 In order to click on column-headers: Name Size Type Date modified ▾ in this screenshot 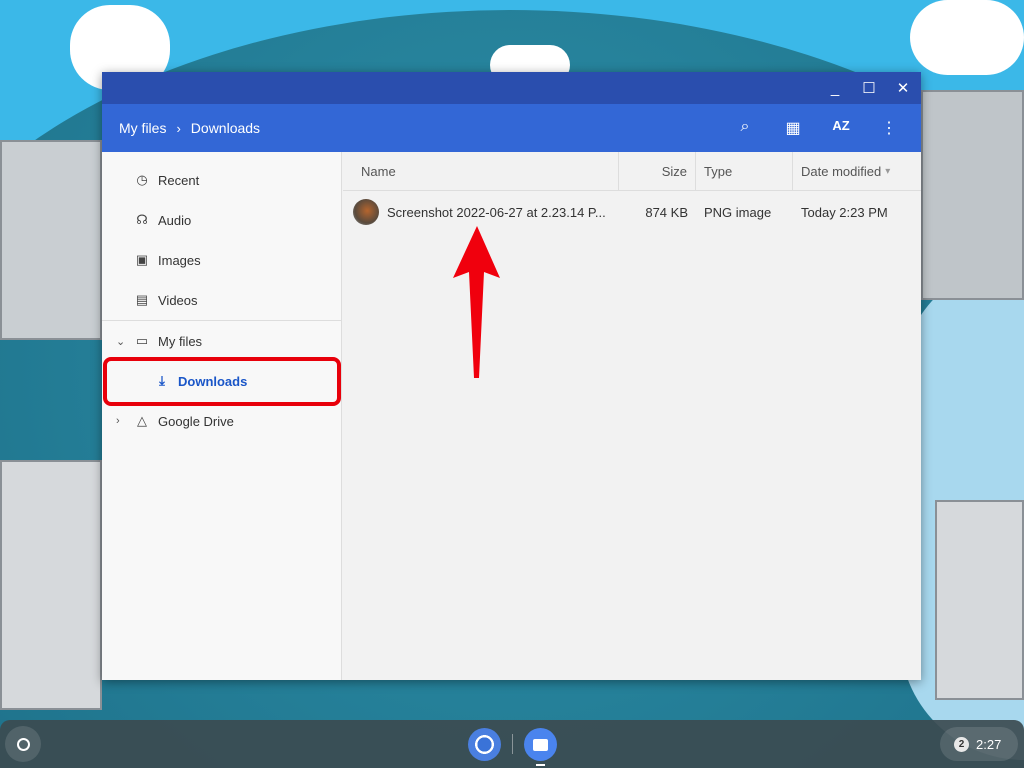, I will do `click(632, 171)`.